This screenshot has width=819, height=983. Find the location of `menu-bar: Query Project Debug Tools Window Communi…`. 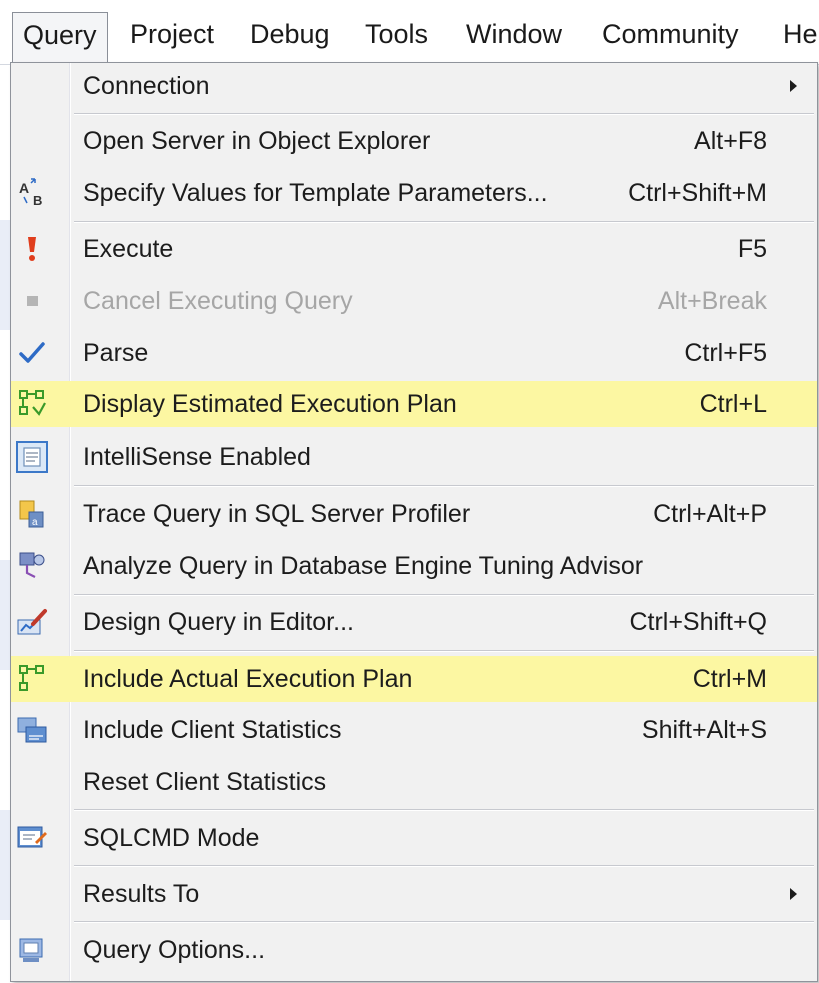

menu-bar: Query Project Debug Tools Window Communi… is located at coordinates (409, 32).